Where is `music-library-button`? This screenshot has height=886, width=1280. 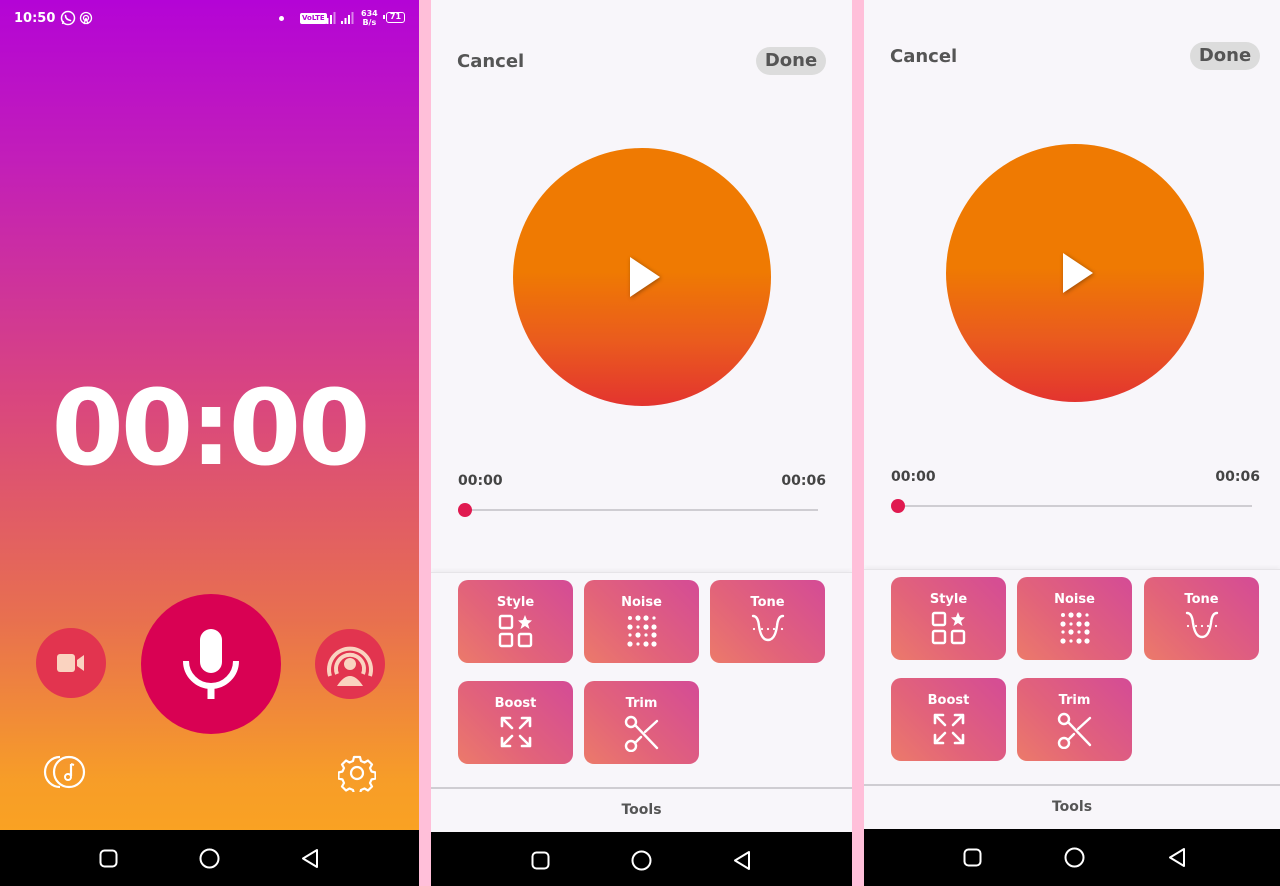
music-library-button is located at coordinates (65, 772).